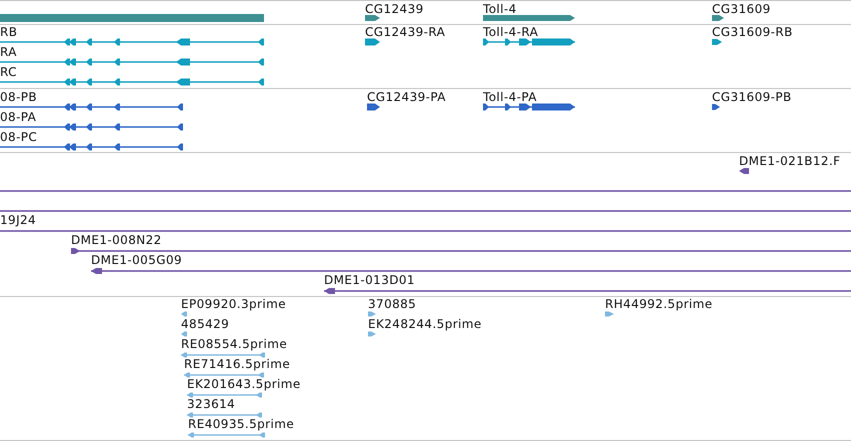 Image resolution: width=851 pixels, height=441 pixels. What do you see at coordinates (18, 117) in the screenshot?
I see `feature-label: 08-PA` at bounding box center [18, 117].